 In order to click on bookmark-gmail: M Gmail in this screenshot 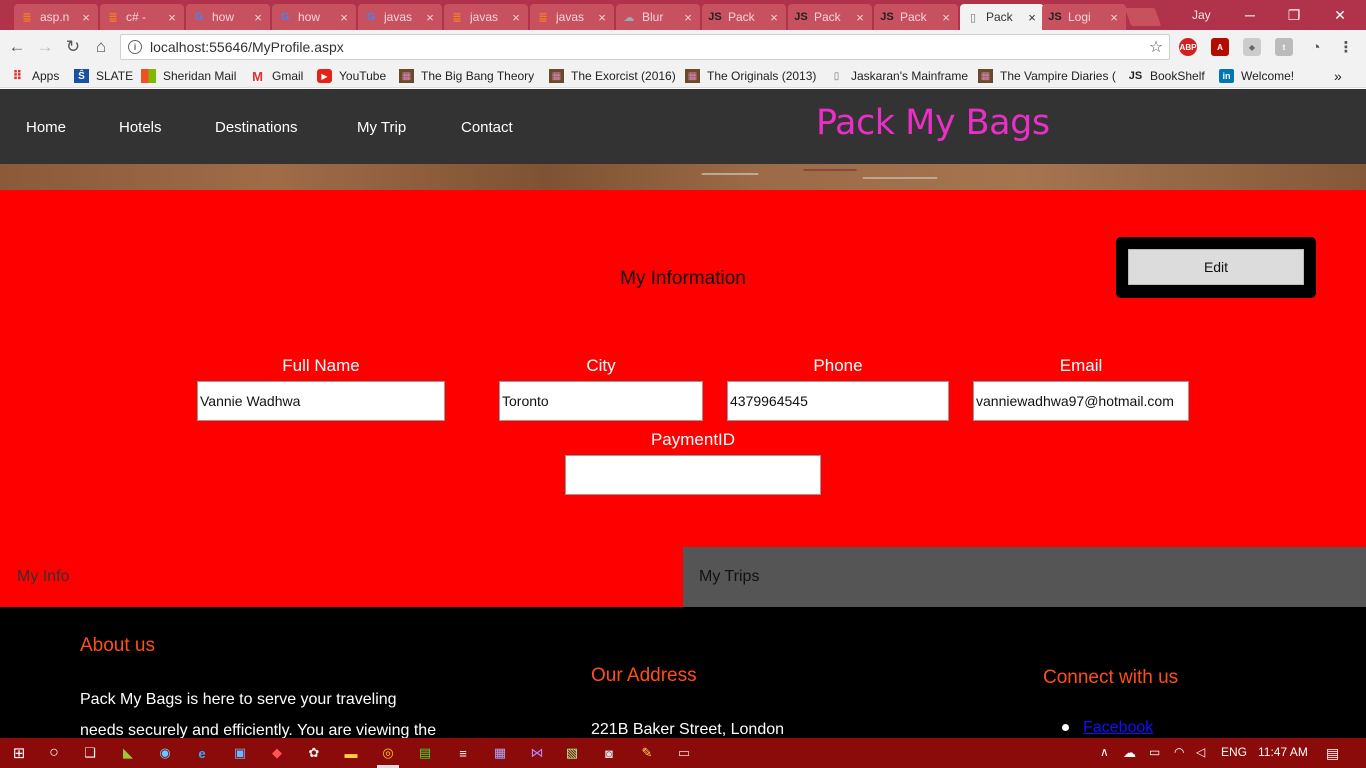, I will do `click(276, 76)`.